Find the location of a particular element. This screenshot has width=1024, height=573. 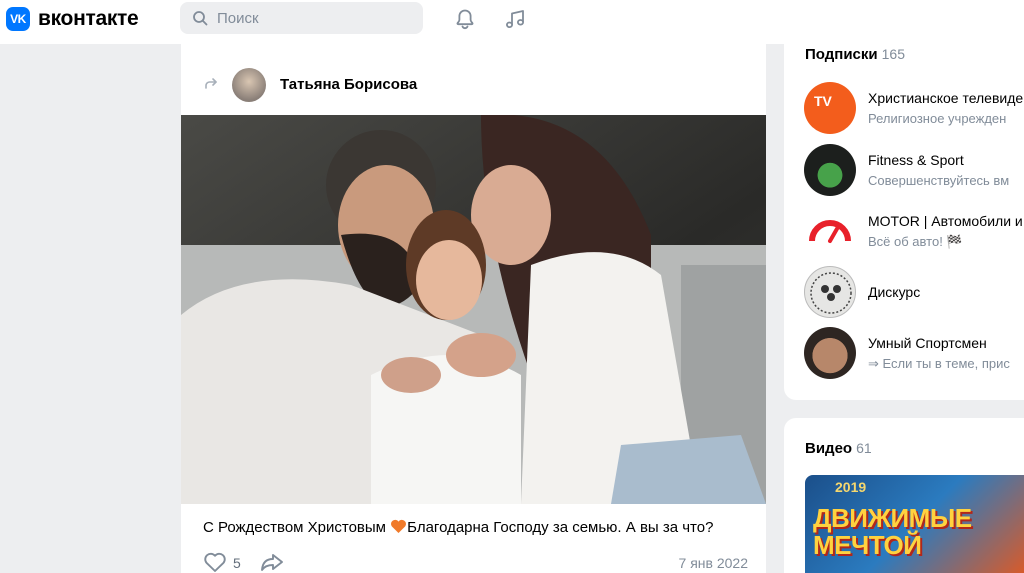

tv-logo-label: TV is located at coordinates (823, 101).